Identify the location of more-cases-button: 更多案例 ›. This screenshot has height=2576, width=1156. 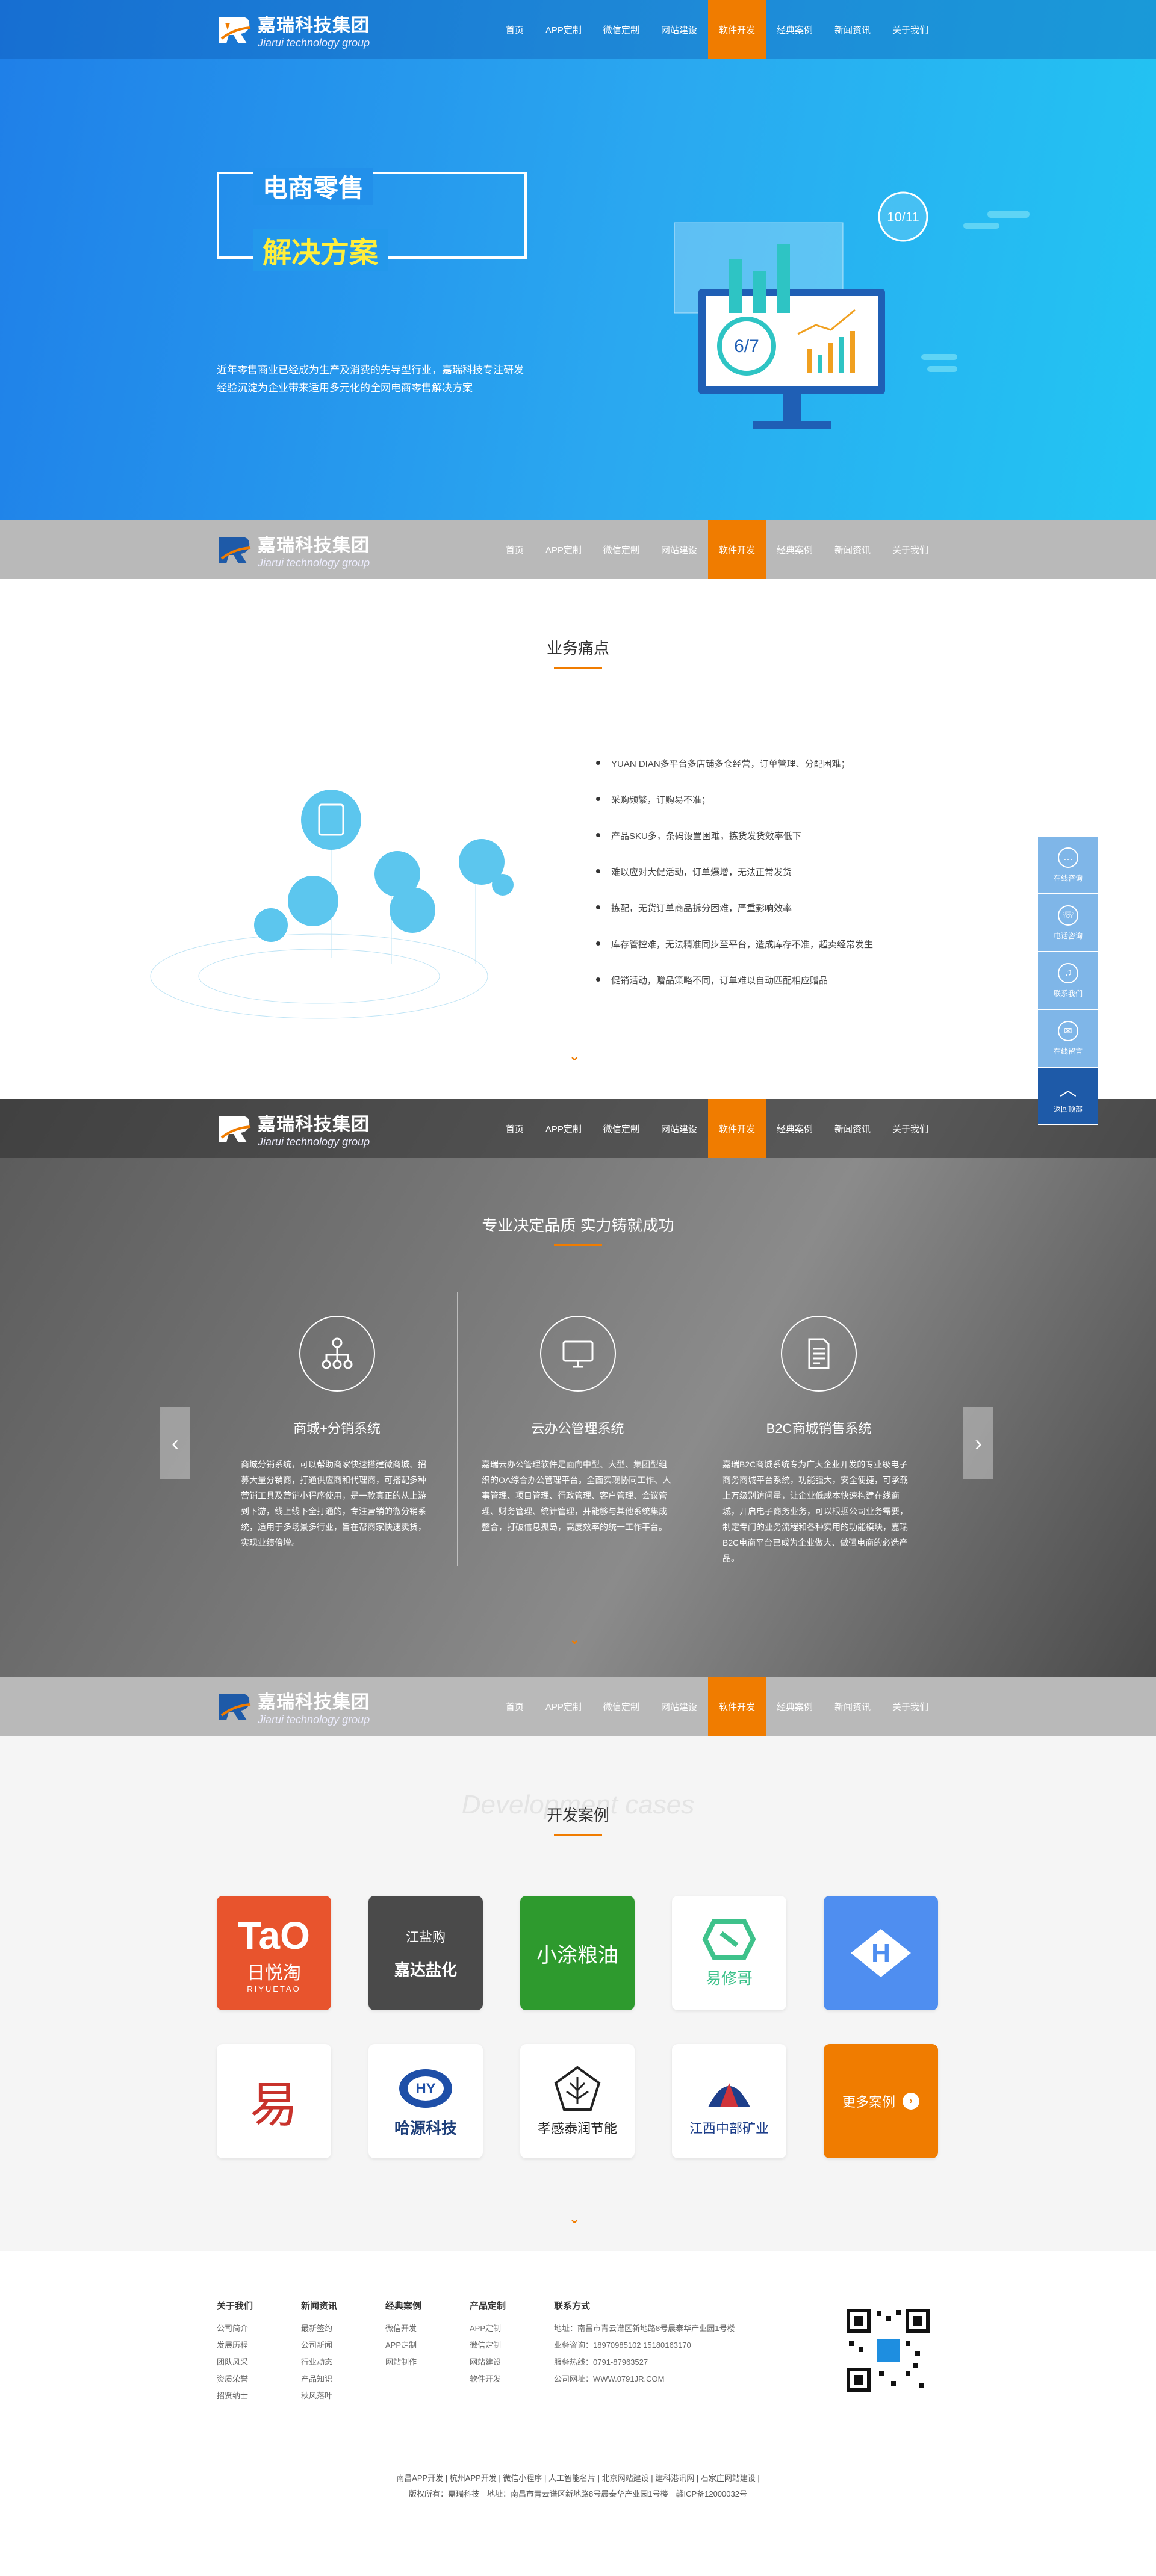
(881, 2101).